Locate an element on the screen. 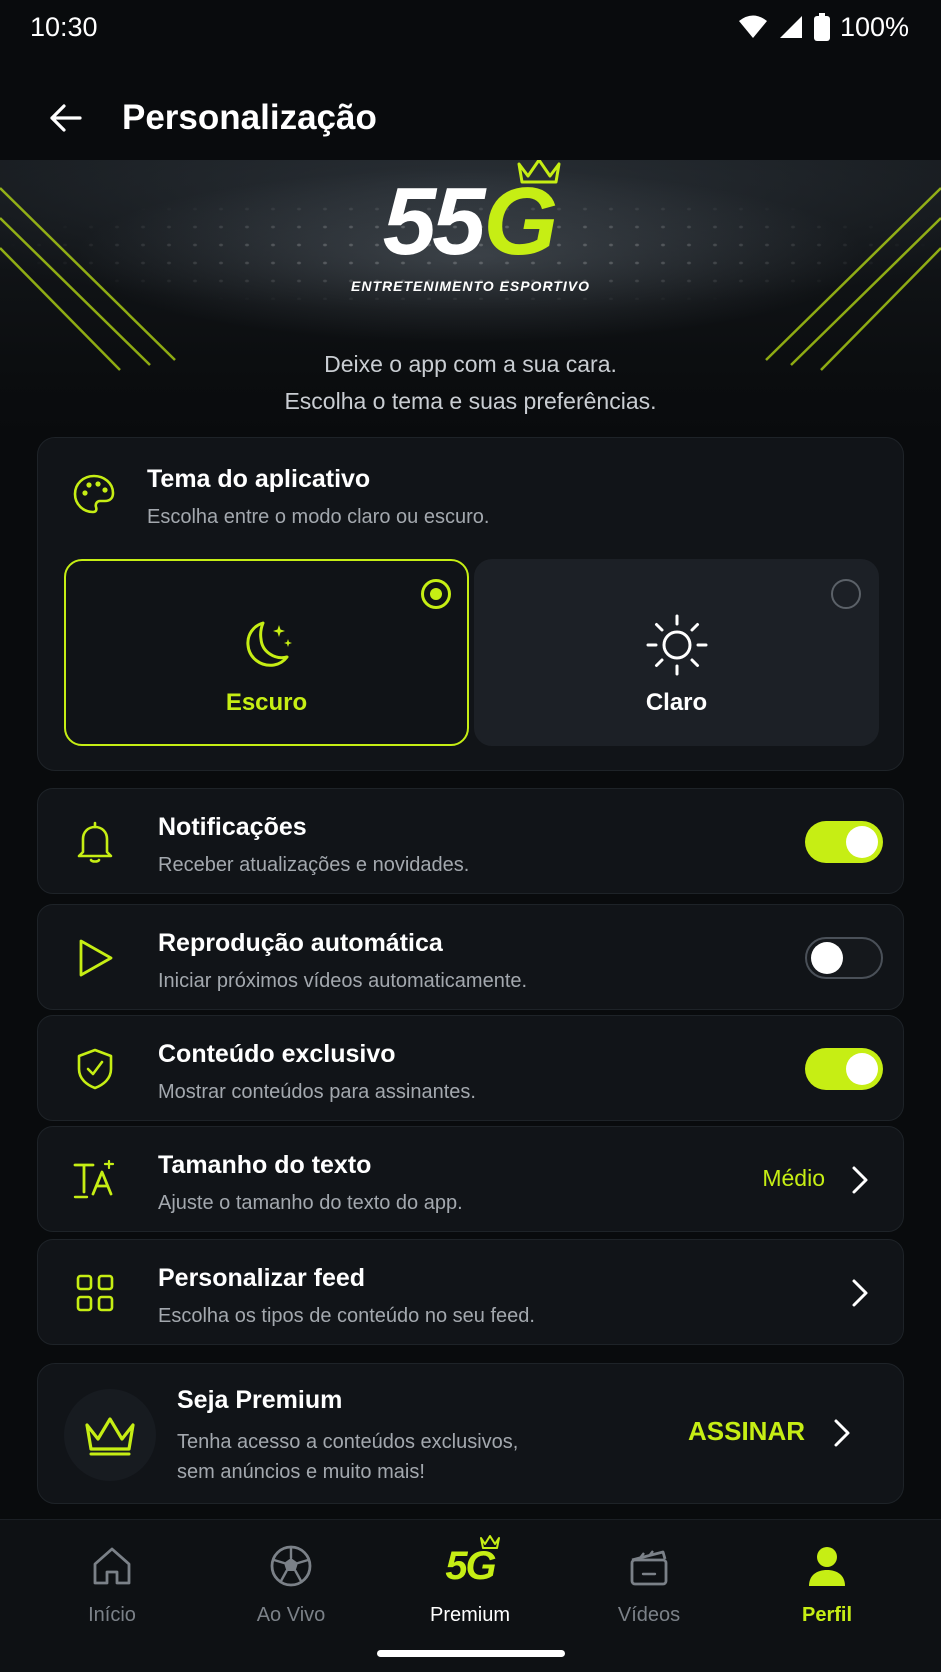 Image resolution: width=941 pixels, height=1672 pixels. back-button is located at coordinates (65, 118).